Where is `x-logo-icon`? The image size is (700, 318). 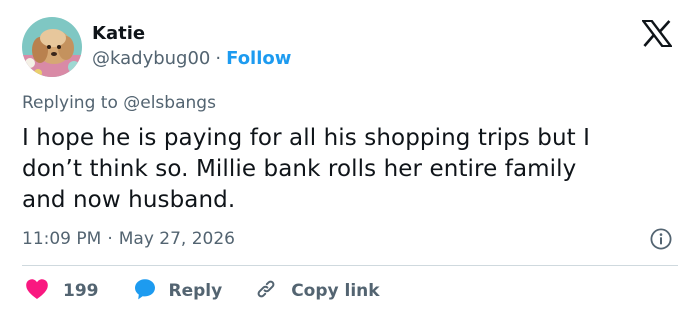
x-logo-icon is located at coordinates (657, 33).